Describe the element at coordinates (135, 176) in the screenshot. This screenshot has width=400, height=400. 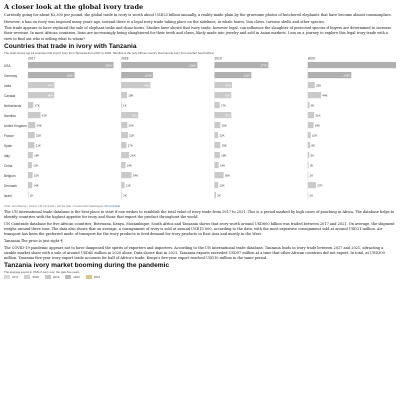
I see `data-label: 34K` at that location.